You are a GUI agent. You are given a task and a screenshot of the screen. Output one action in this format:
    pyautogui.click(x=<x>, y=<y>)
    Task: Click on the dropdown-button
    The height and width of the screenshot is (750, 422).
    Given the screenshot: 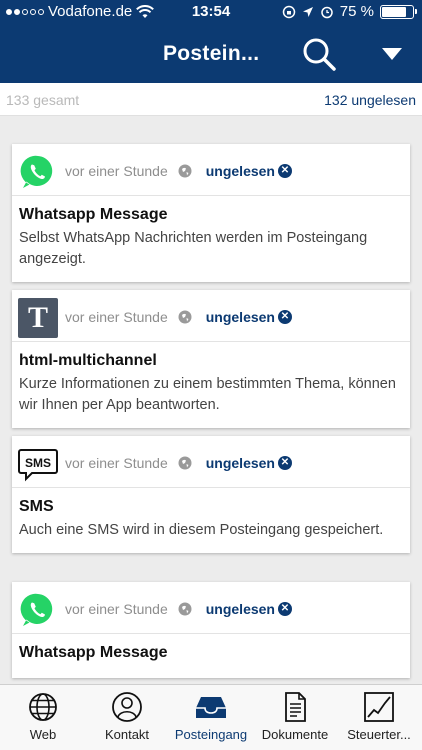 What is the action you would take?
    pyautogui.click(x=392, y=54)
    